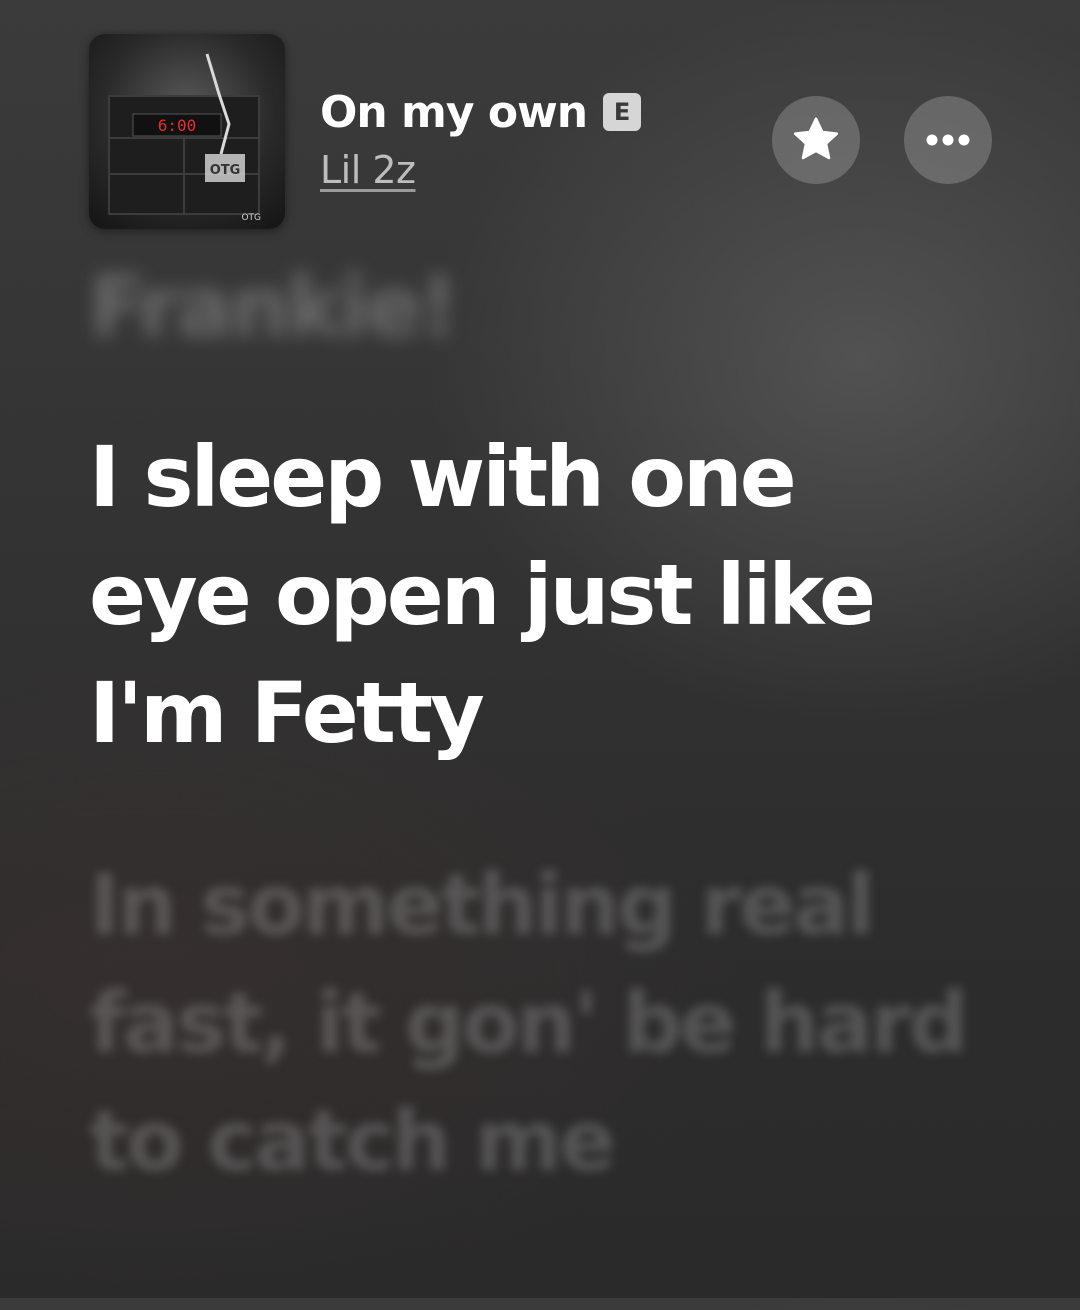  What do you see at coordinates (177, 125) in the screenshot?
I see `svg-text: 6:00` at bounding box center [177, 125].